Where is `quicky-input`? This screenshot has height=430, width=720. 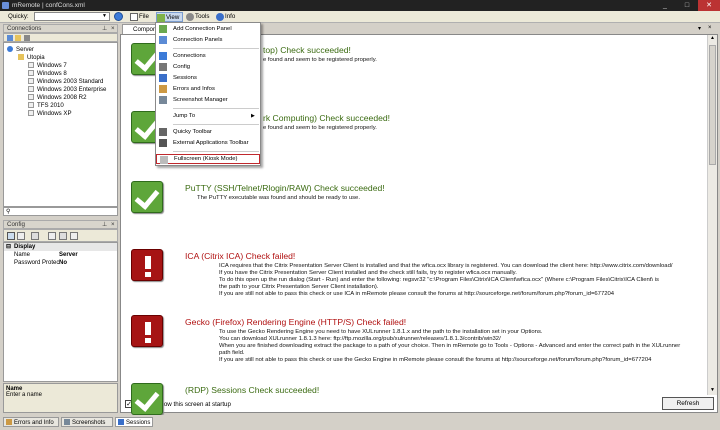 quicky-input is located at coordinates (72, 16).